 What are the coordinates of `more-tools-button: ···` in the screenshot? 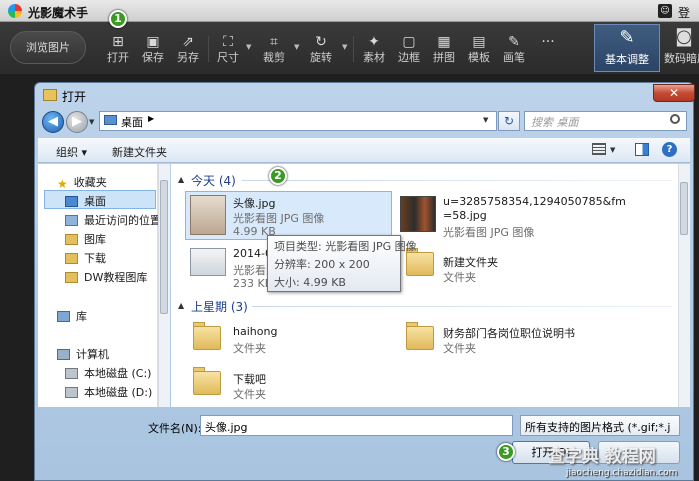 It's located at (548, 51).